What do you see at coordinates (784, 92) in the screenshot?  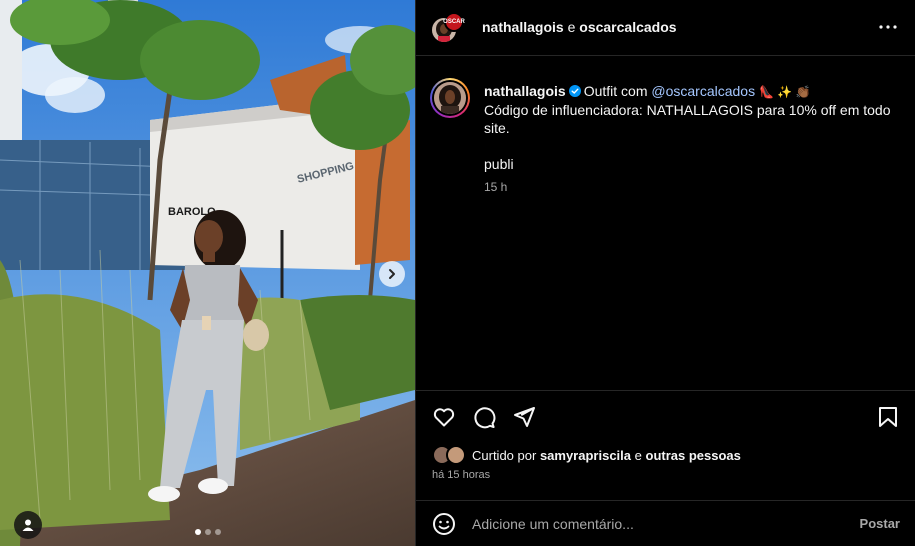 I see `caption-emojis: 👠 ✨ 👏🏾` at bounding box center [784, 92].